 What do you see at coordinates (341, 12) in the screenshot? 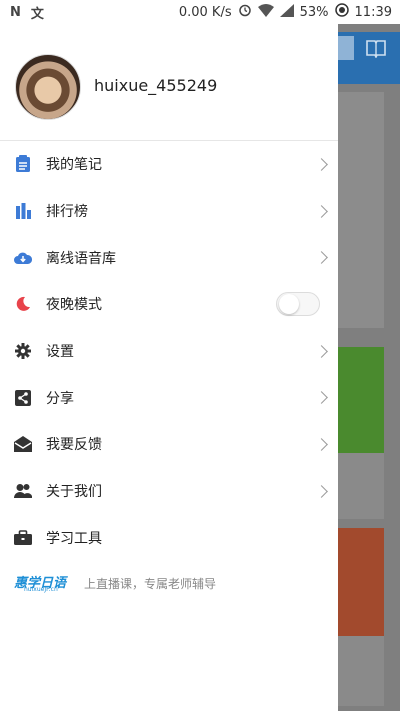
I see `battery-icon` at bounding box center [341, 12].